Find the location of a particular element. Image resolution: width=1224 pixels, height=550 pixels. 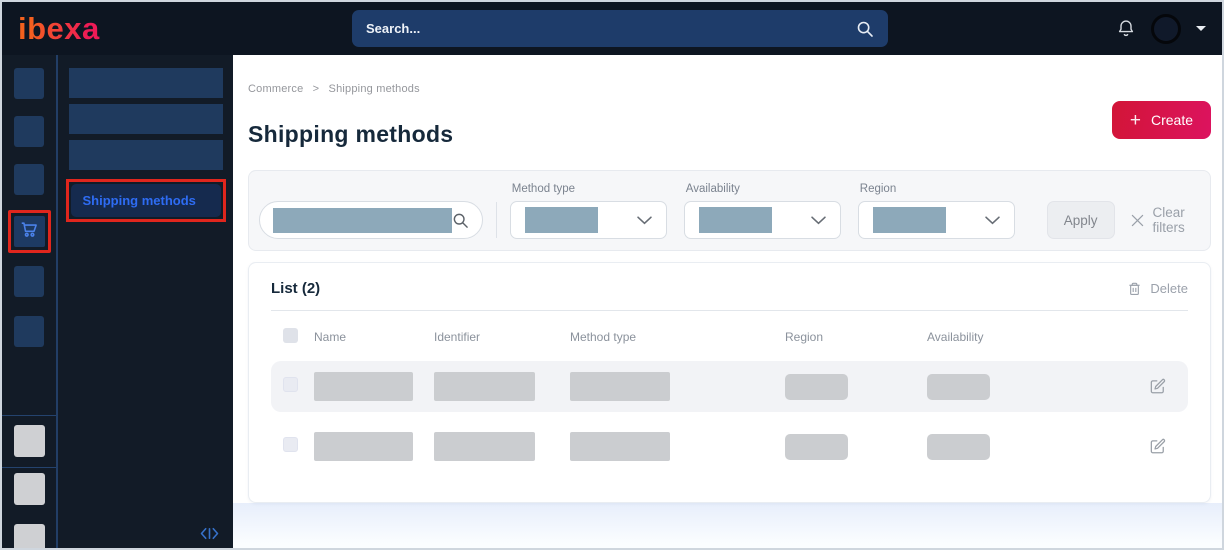

filter-search-input is located at coordinates (371, 220).